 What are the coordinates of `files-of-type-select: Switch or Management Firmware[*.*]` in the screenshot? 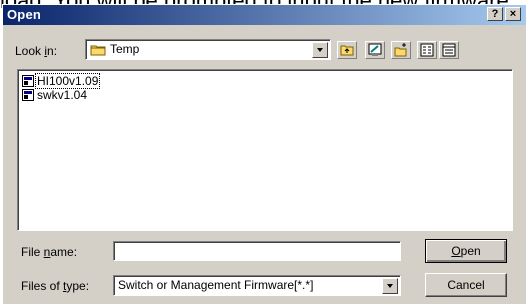 It's located at (257, 285).